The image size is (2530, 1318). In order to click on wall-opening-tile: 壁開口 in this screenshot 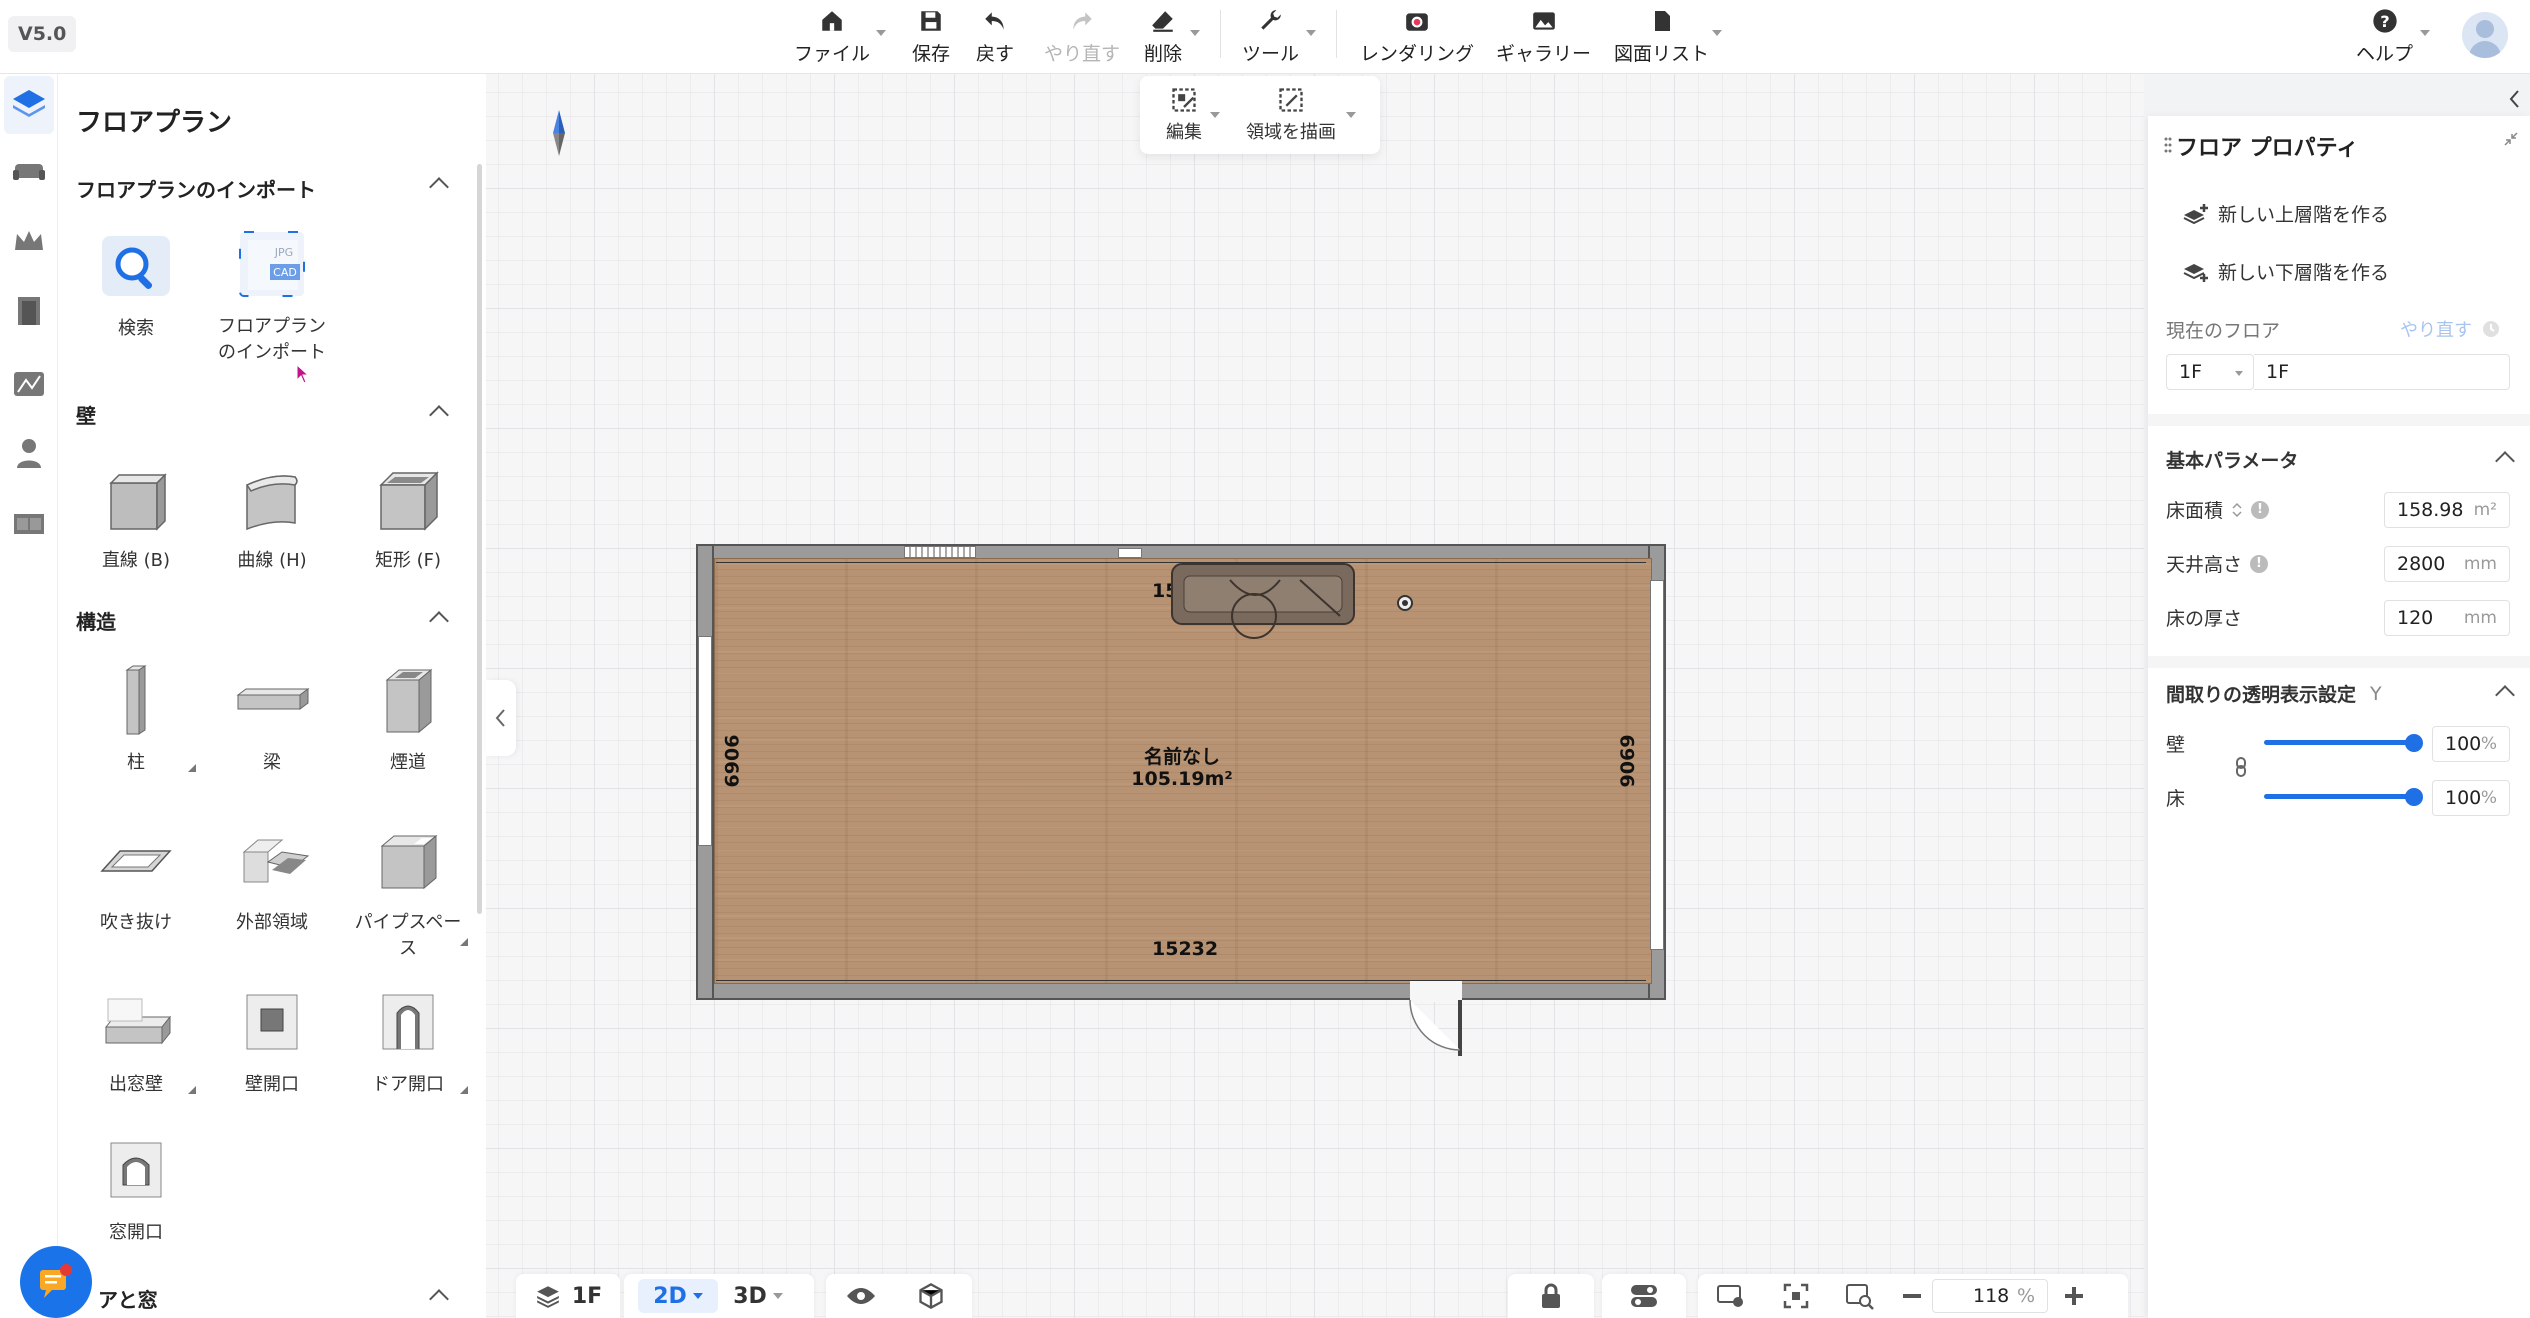, I will do `click(272, 1039)`.